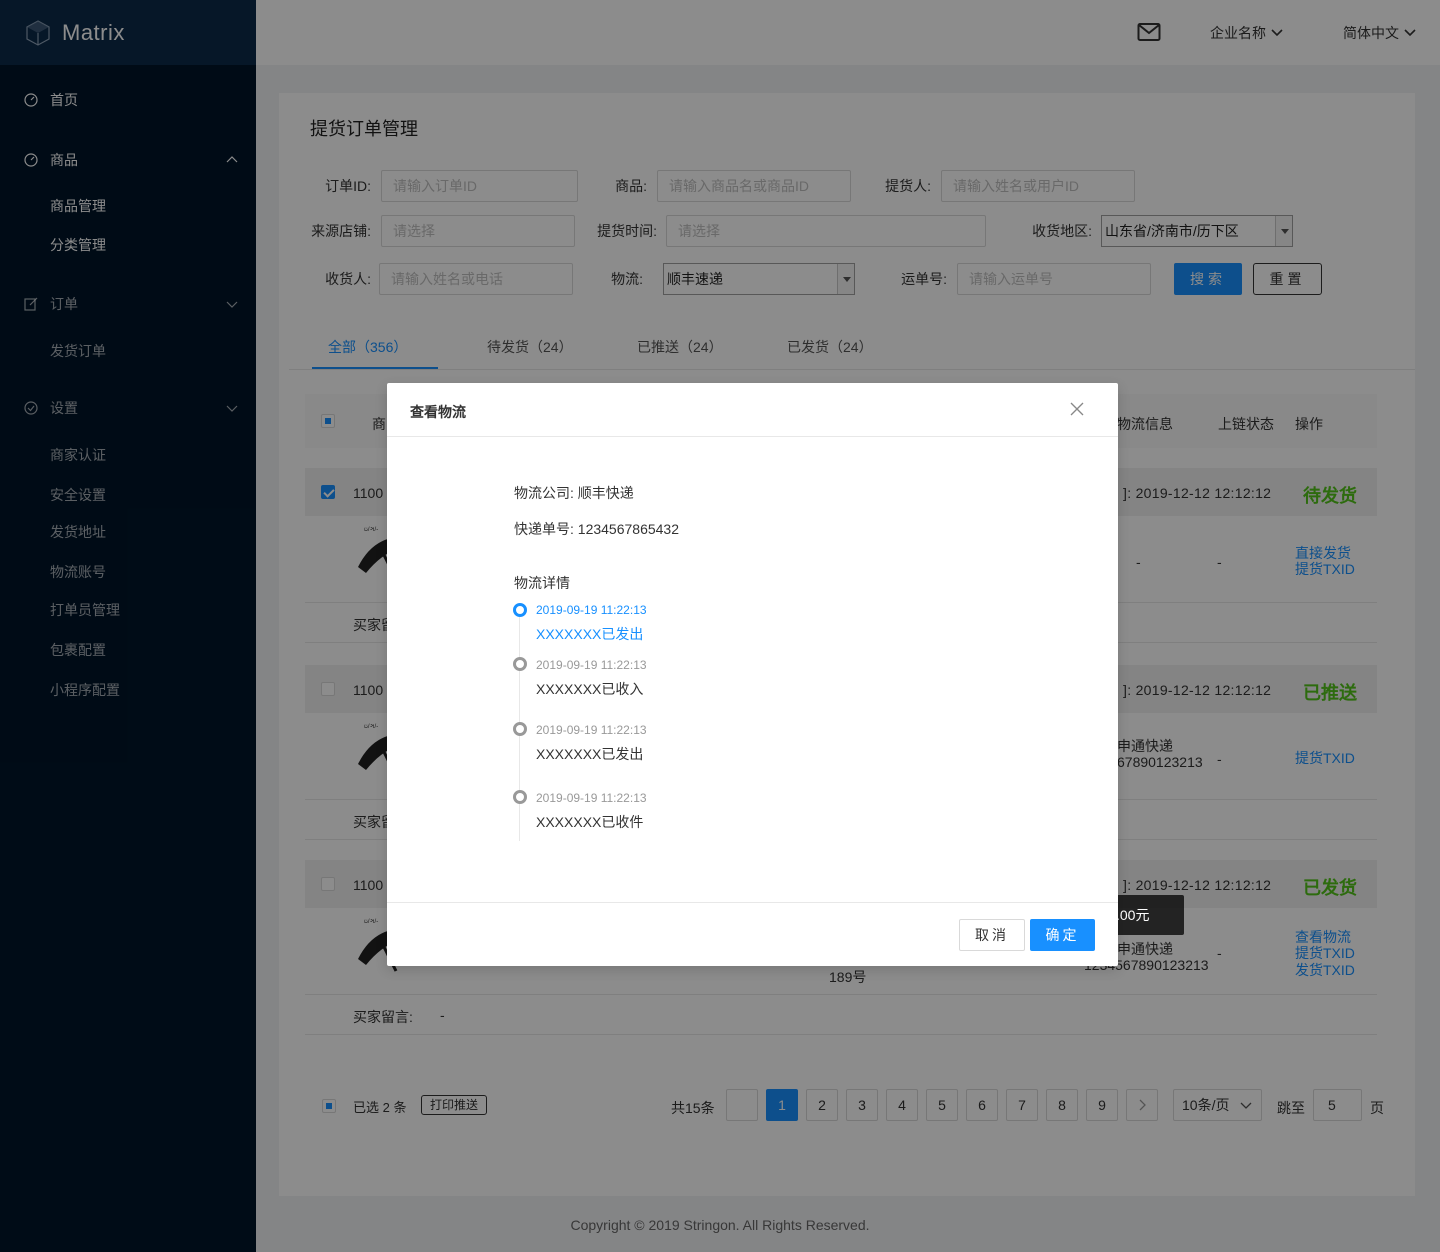  What do you see at coordinates (438, 412) in the screenshot?
I see `modal-title: 查看物流` at bounding box center [438, 412].